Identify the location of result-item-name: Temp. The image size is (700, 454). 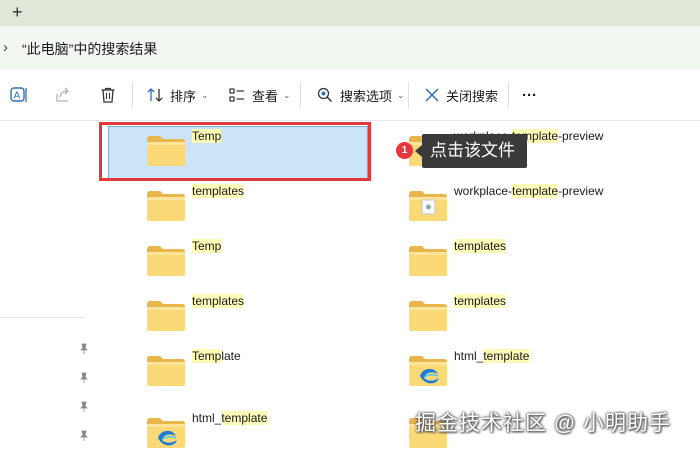
(207, 246).